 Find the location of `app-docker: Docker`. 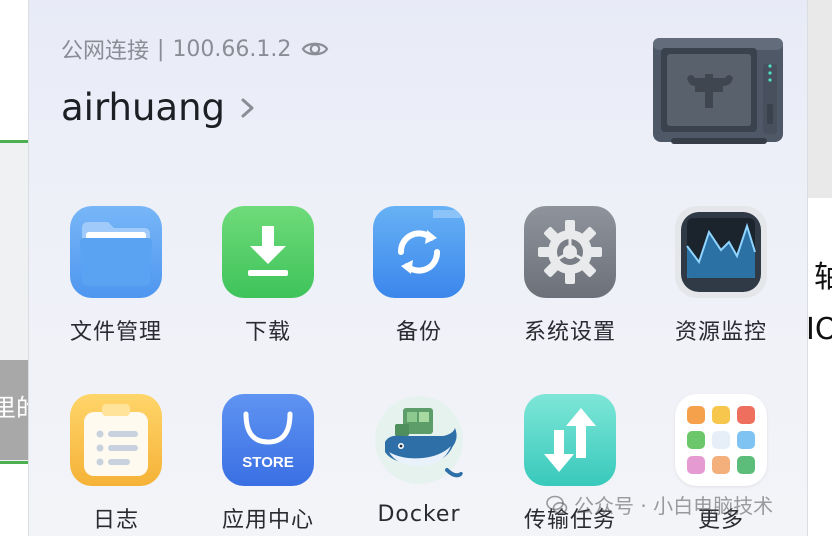

app-docker: Docker is located at coordinates (419, 465).